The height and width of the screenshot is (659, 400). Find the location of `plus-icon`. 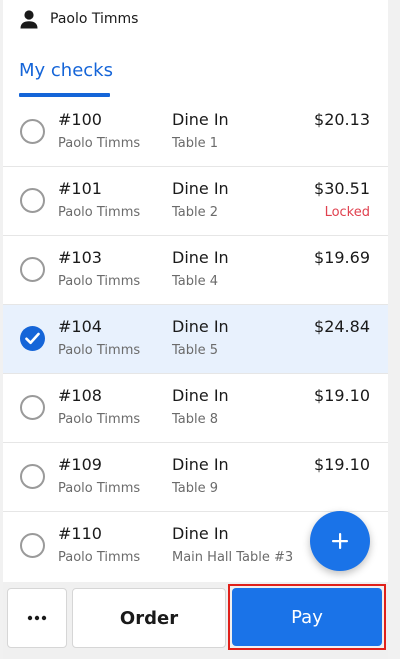

plus-icon is located at coordinates (340, 541).